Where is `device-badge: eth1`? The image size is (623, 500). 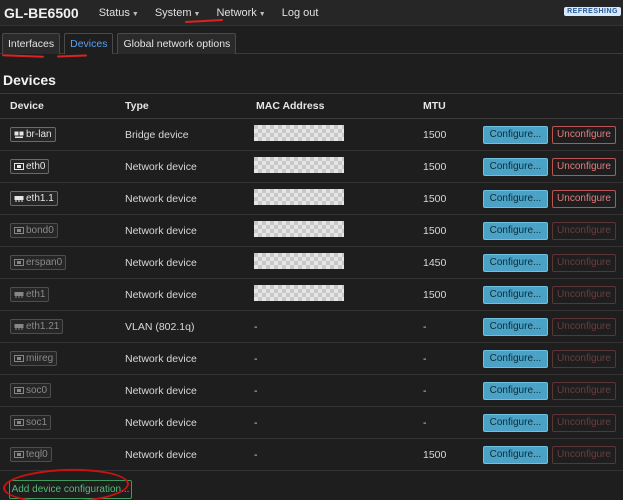
device-badge: eth1 is located at coordinates (30, 294).